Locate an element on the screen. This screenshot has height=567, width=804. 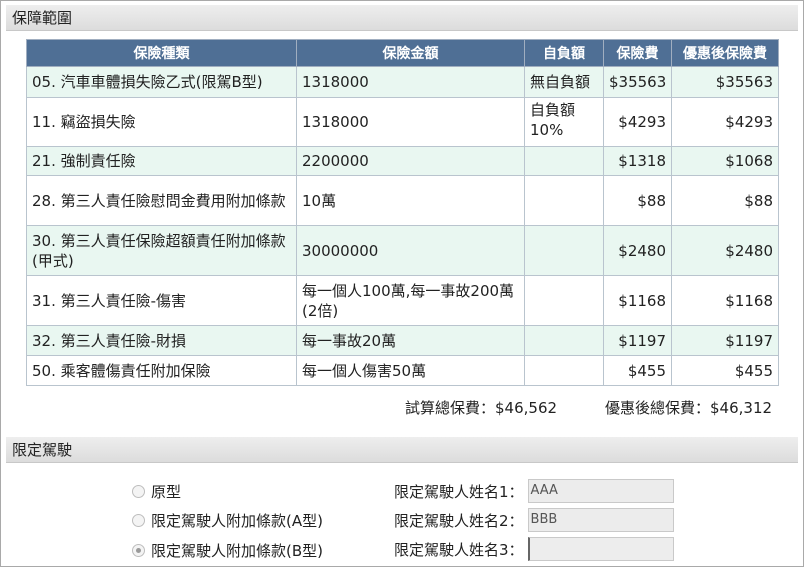
cell-type: 21. 強制責任險 is located at coordinates (161, 161).